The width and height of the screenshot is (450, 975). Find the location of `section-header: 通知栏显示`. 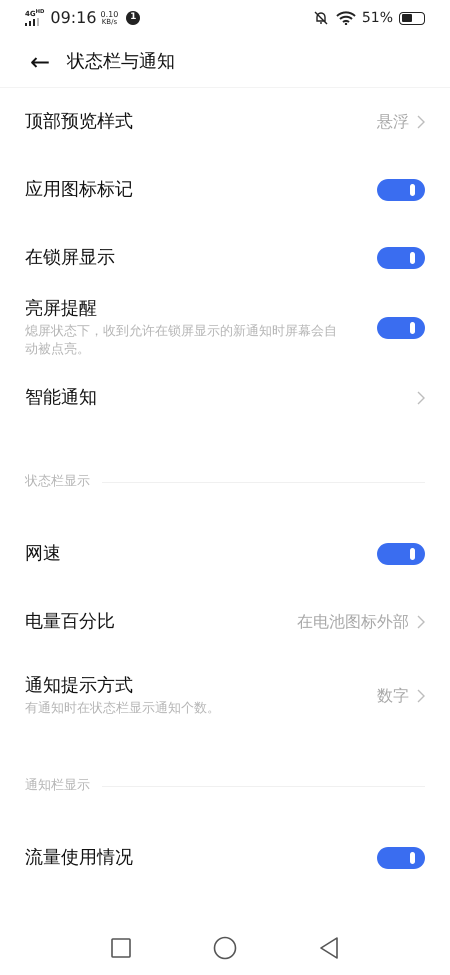

section-header: 通知栏显示 is located at coordinates (57, 786).